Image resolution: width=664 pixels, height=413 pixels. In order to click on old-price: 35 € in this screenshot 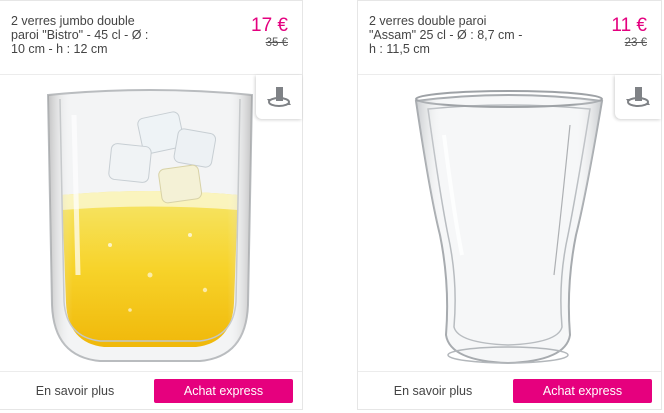, I will do `click(276, 43)`.